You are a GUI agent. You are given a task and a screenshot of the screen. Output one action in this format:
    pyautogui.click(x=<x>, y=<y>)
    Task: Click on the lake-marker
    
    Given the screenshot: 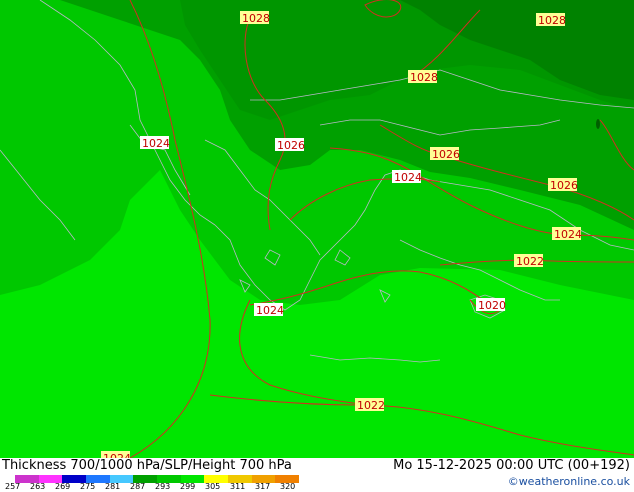 What is the action you would take?
    pyautogui.click(x=598, y=124)
    